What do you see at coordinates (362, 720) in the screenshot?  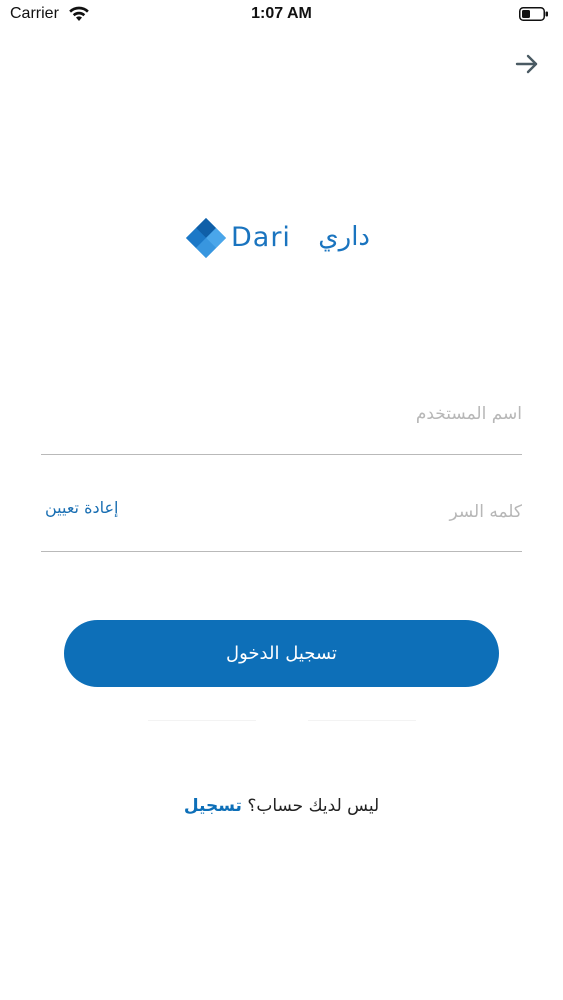 I see `divider-right` at bounding box center [362, 720].